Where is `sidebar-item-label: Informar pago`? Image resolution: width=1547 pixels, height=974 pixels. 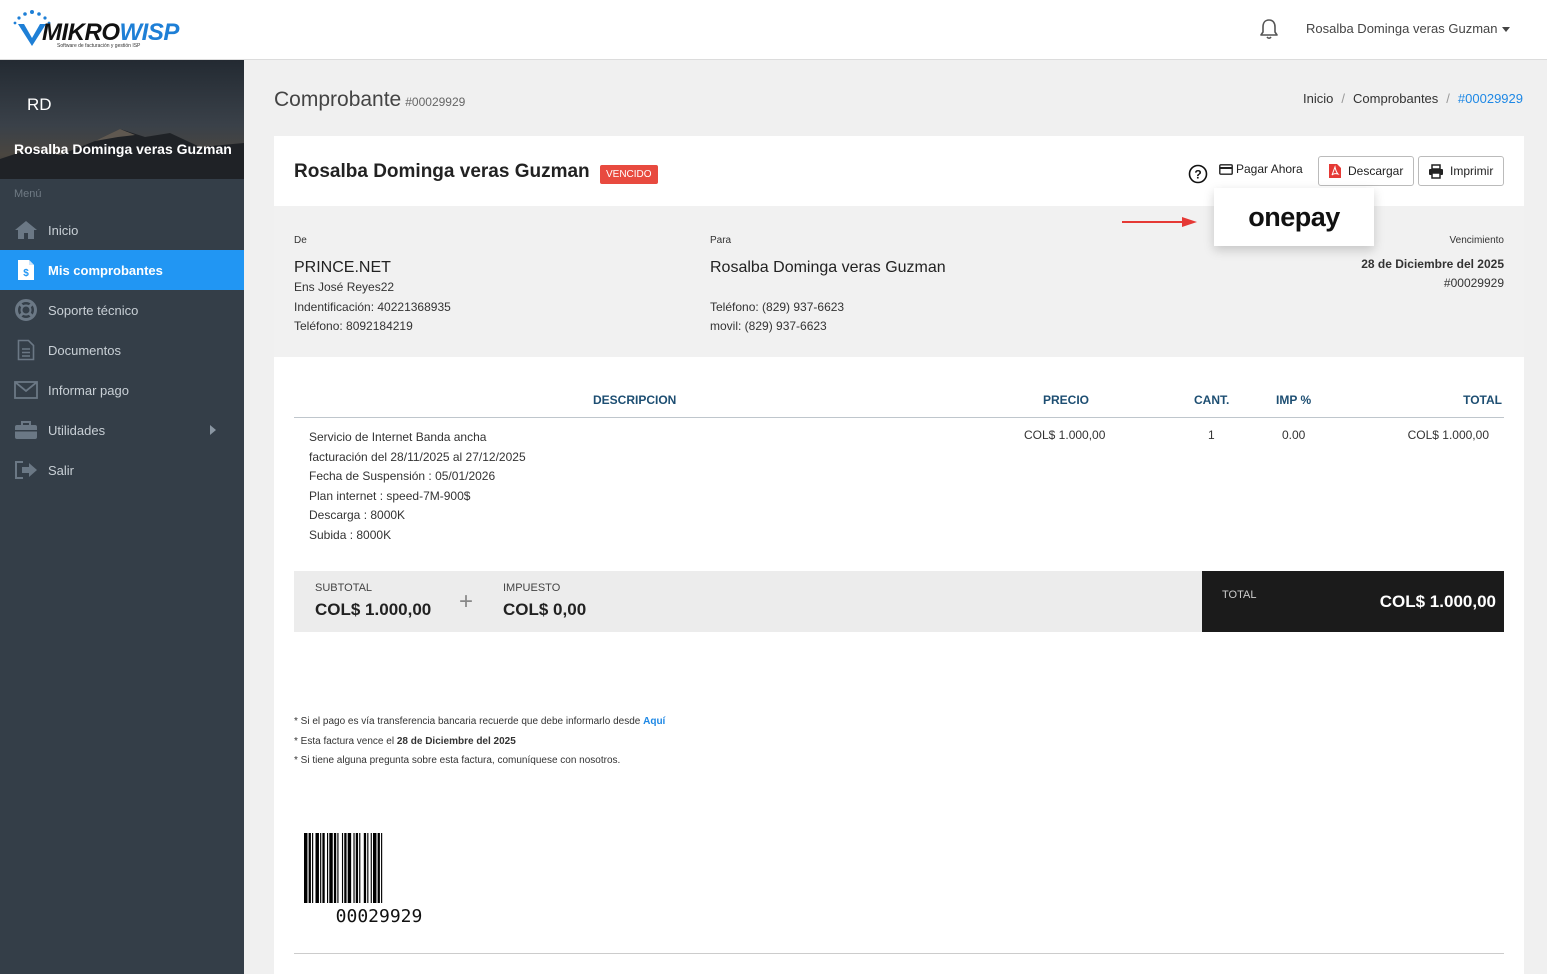
sidebar-item-label: Informar pago is located at coordinates (88, 390).